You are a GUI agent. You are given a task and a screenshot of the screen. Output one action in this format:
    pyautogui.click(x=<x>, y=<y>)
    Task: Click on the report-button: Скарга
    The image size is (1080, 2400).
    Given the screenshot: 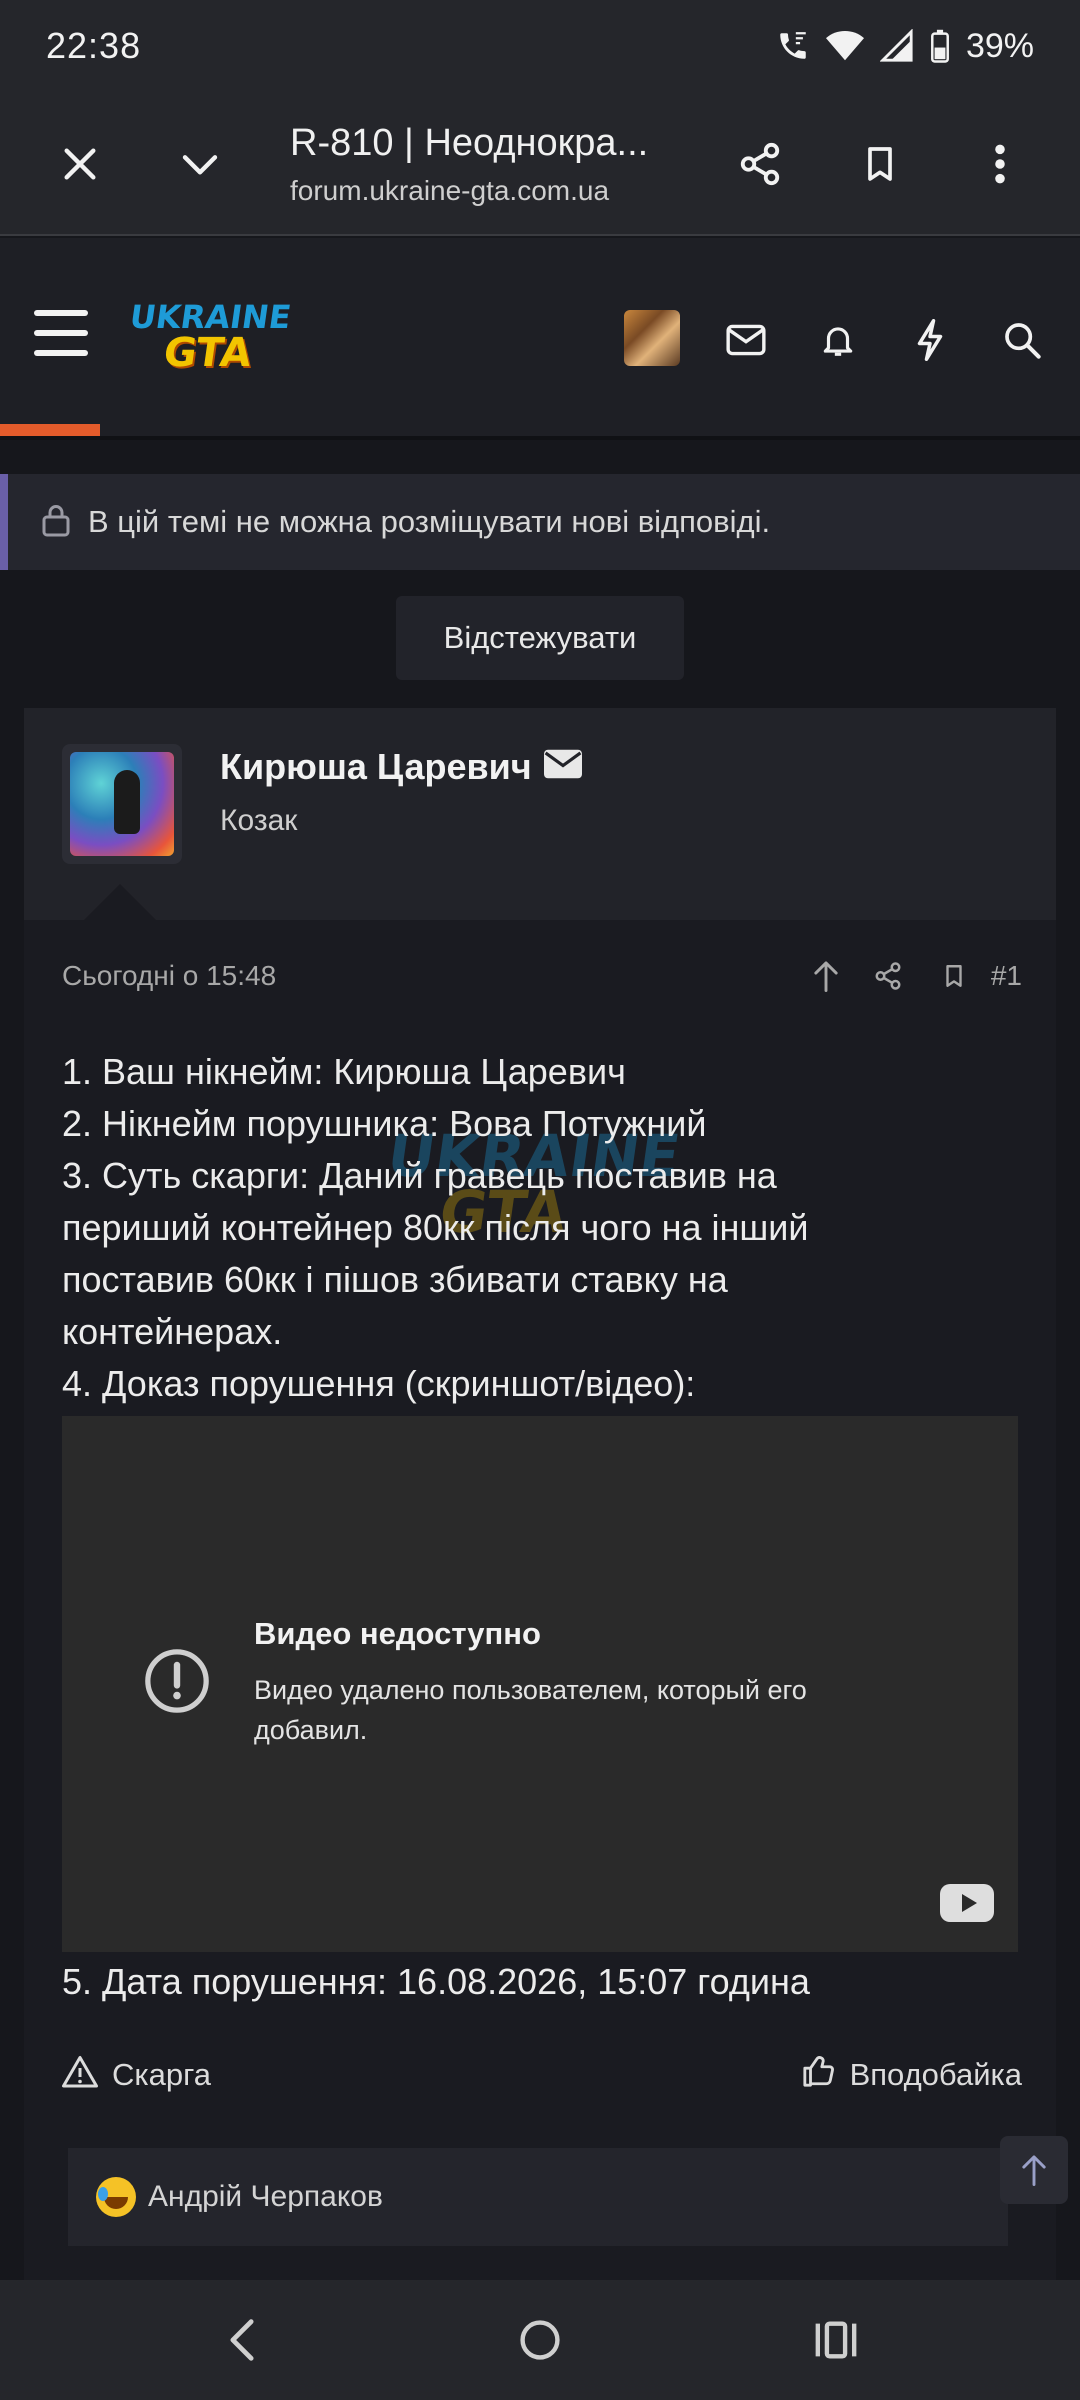 What is the action you would take?
    pyautogui.click(x=136, y=2075)
    